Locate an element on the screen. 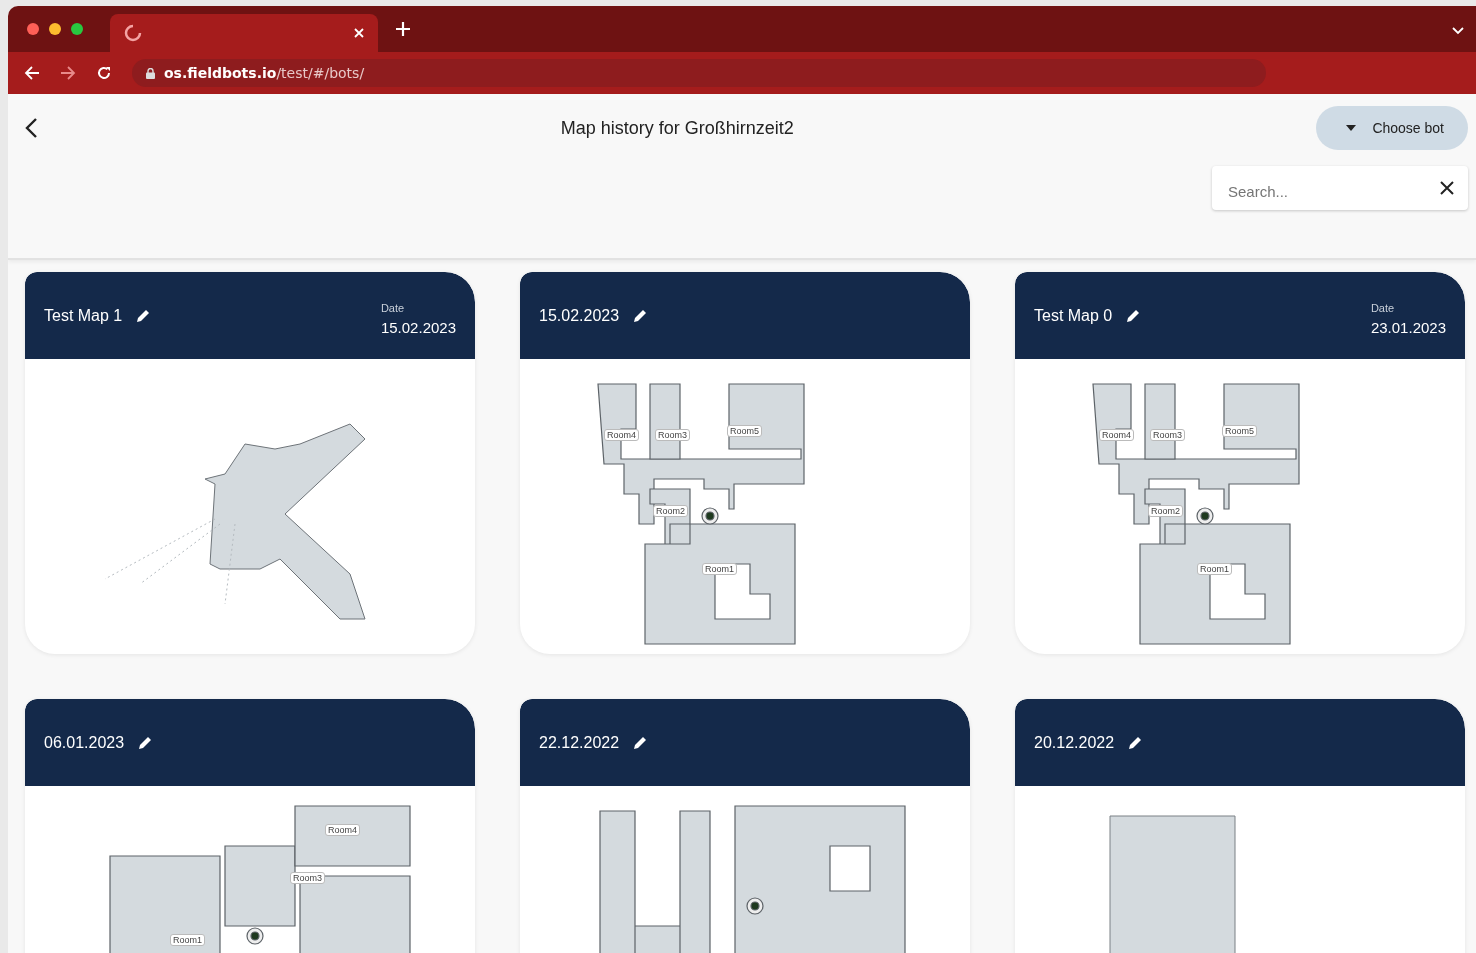 The width and height of the screenshot is (1476, 953). map-name: 20.12.2022 is located at coordinates (1074, 742).